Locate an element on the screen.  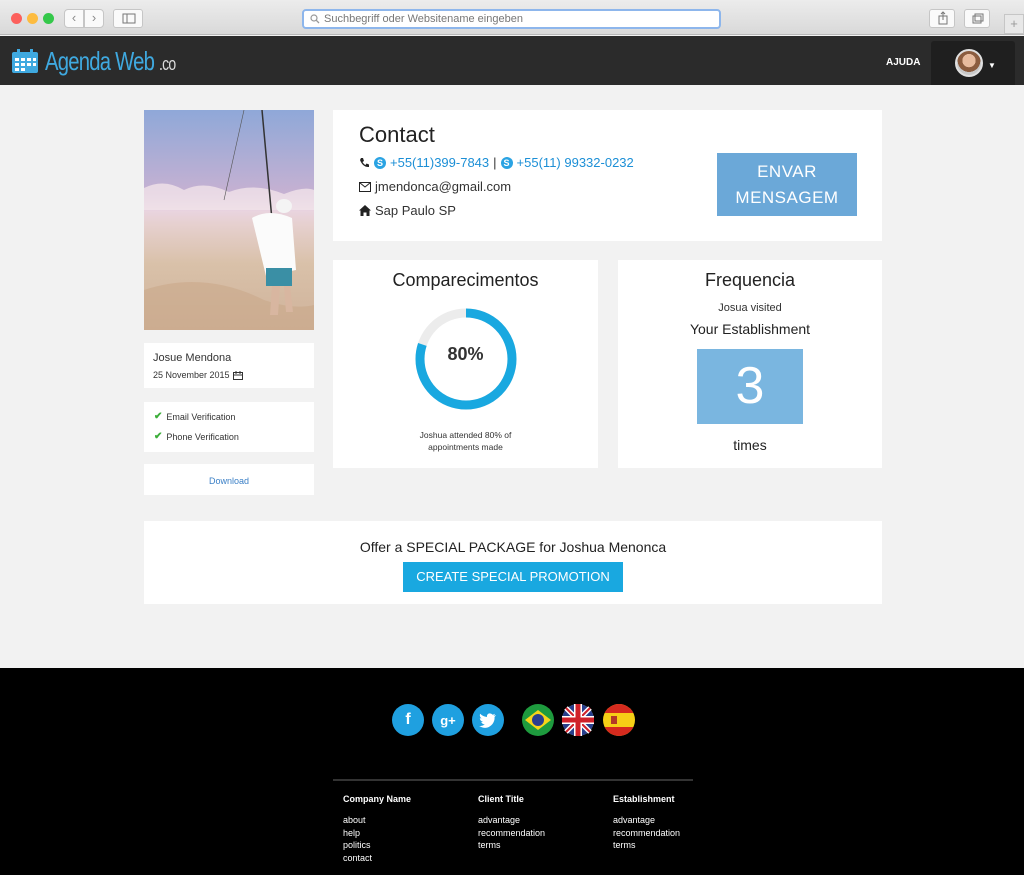
frequency-title: Frequencia is located at coordinates (750, 280).